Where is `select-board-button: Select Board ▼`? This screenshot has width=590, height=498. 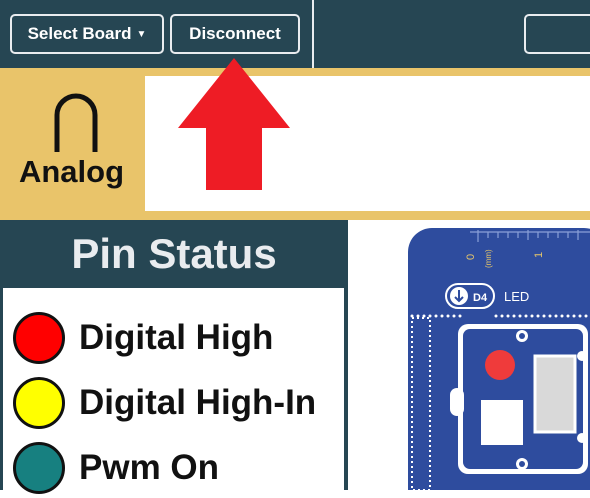
select-board-button: Select Board ▼ is located at coordinates (87, 34).